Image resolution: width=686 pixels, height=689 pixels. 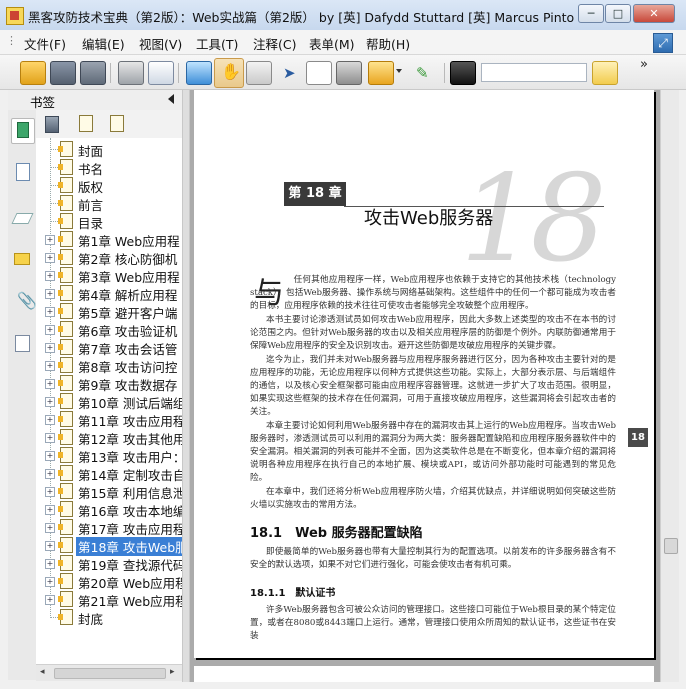 What do you see at coordinates (109, 293) in the screenshot?
I see `bookmark-item: + 第4章 解析应用程` at bounding box center [109, 293].